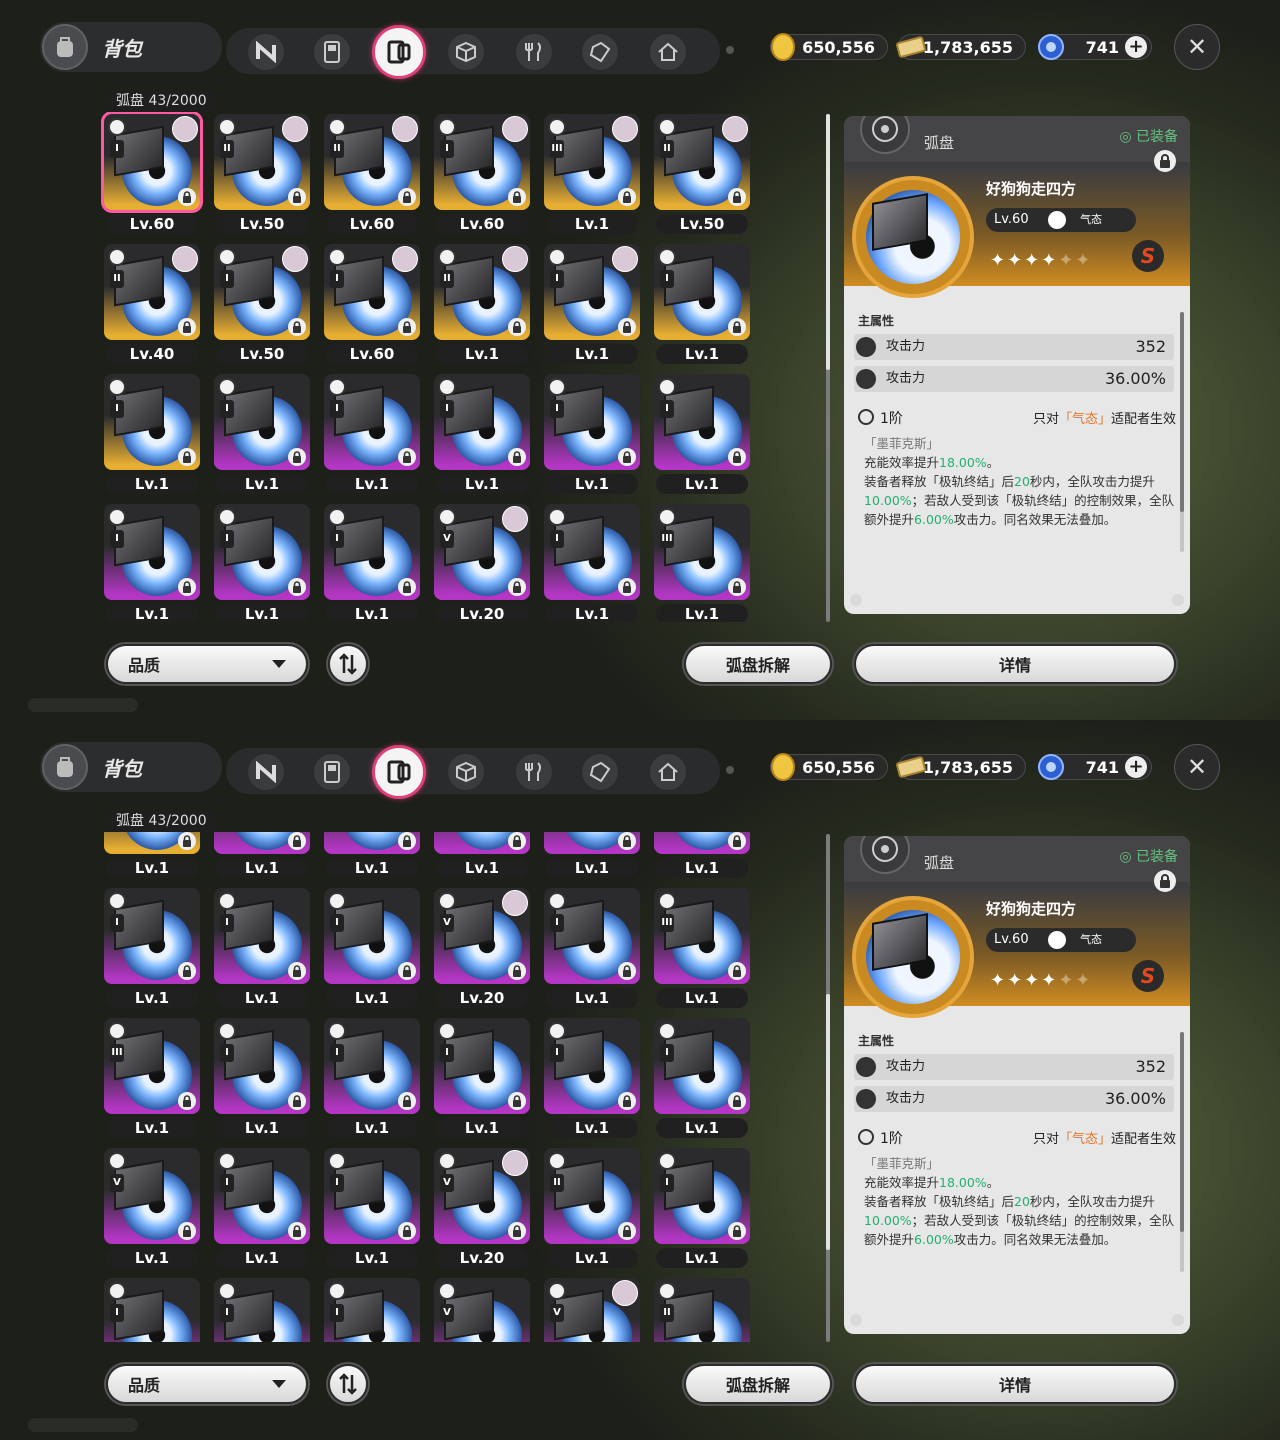 The height and width of the screenshot is (1440, 1280). What do you see at coordinates (297, 197) in the screenshot?
I see `lock-icon` at bounding box center [297, 197].